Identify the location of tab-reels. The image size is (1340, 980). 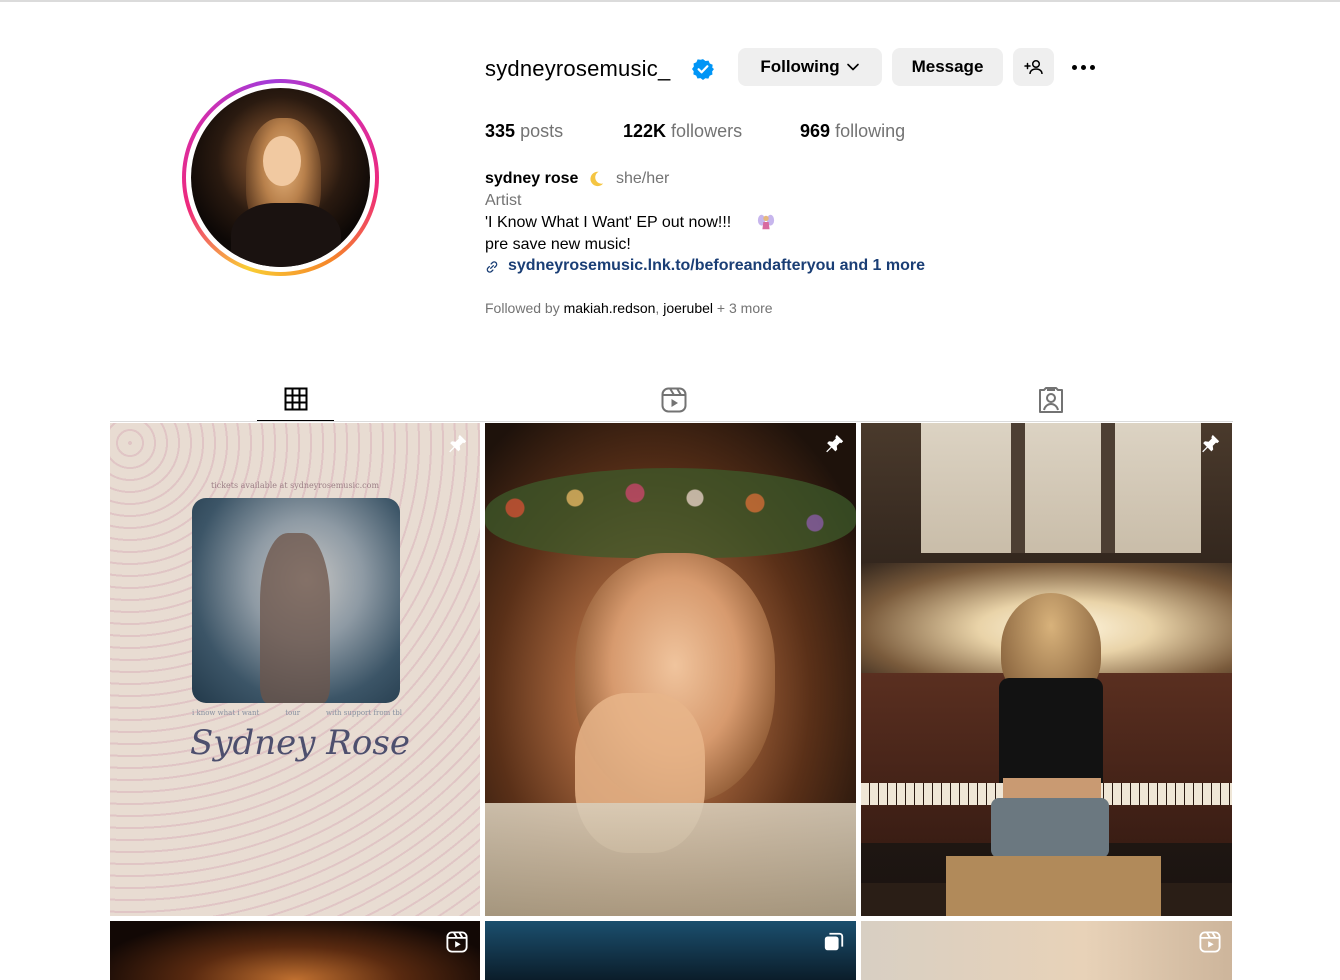
(673, 400).